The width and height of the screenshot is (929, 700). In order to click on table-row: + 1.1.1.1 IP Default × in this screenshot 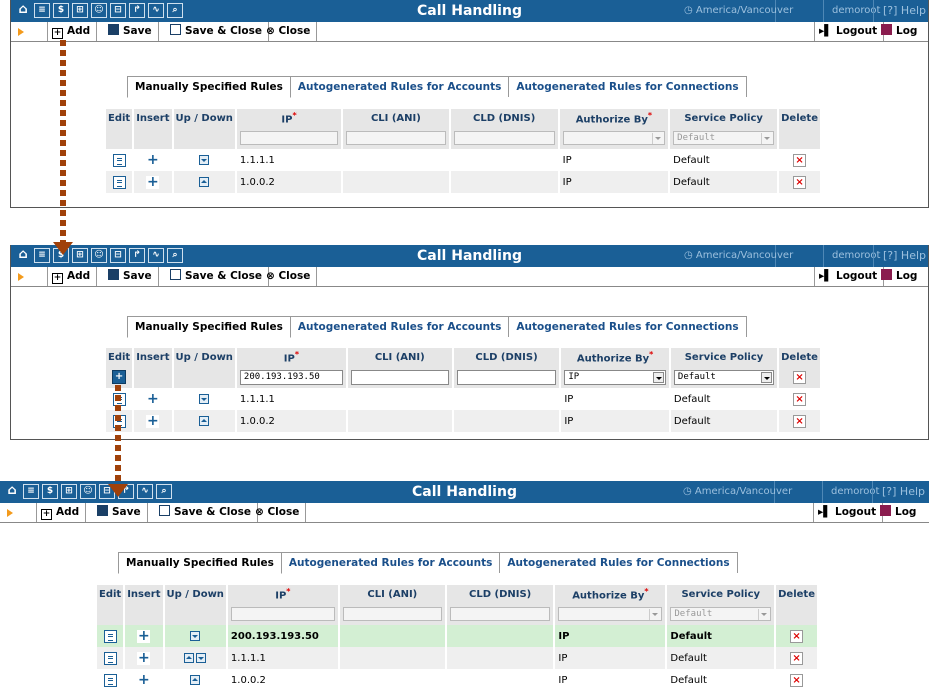, I will do `click(464, 399)`.